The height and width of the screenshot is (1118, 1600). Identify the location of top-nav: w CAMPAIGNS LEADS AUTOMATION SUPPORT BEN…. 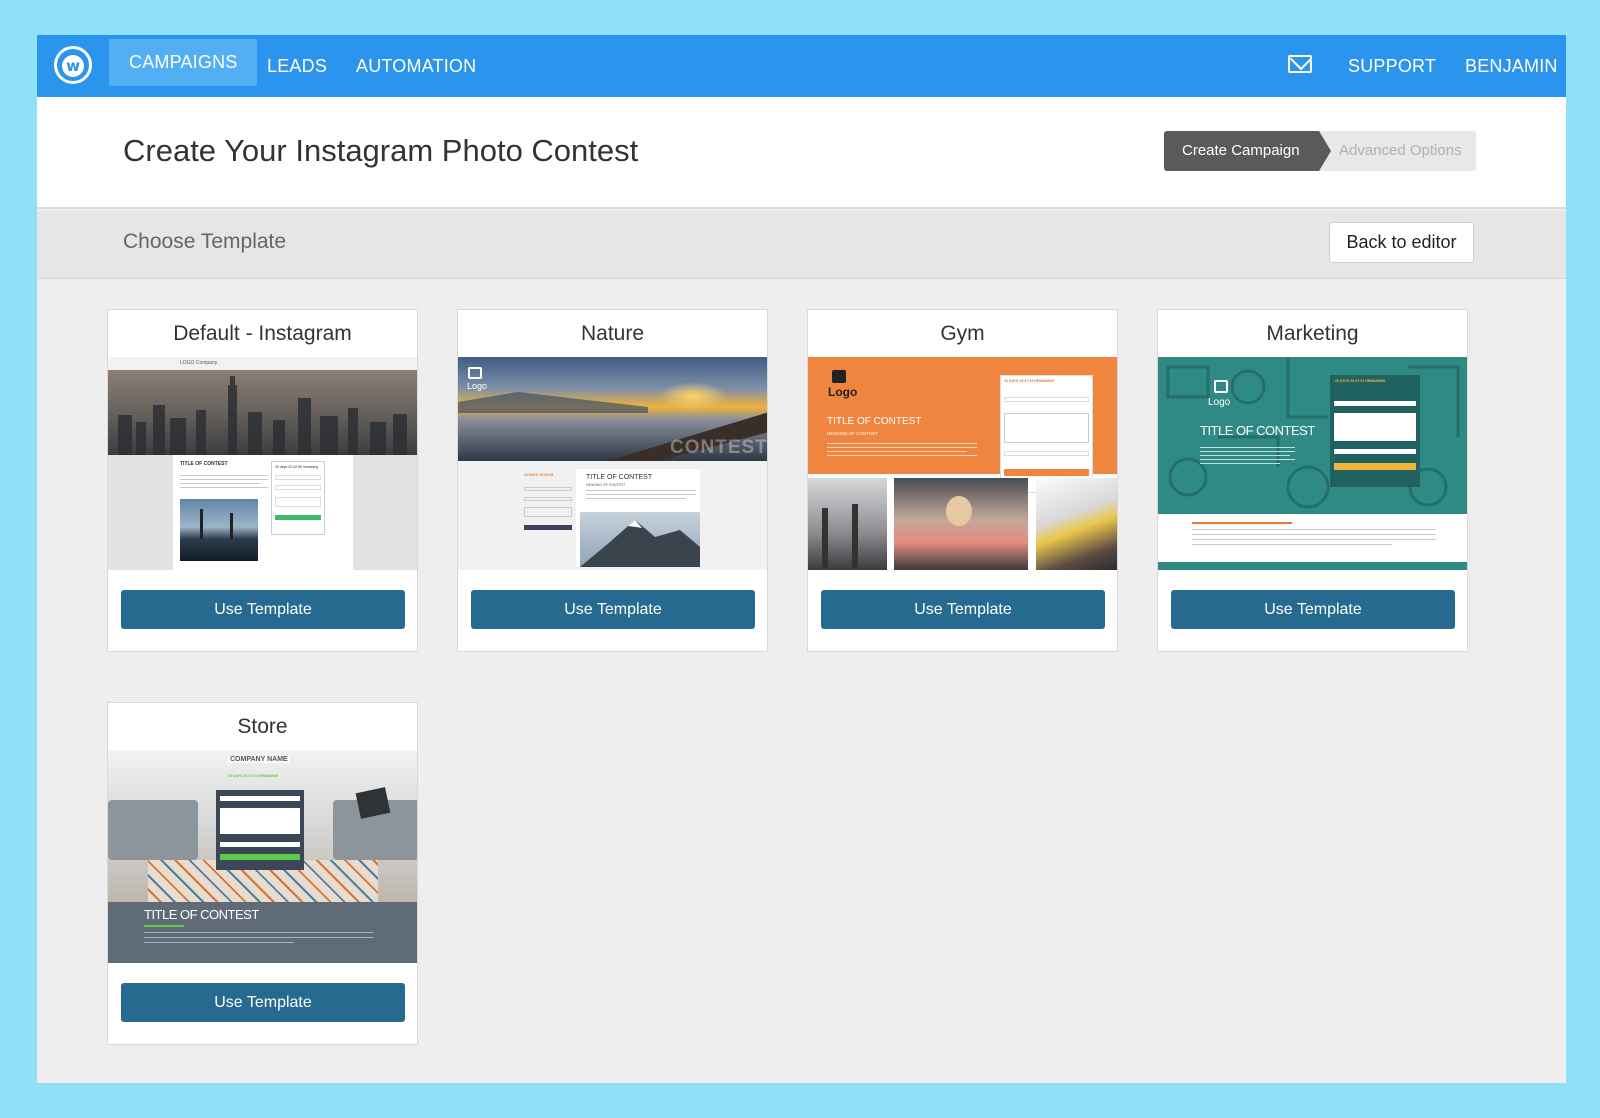
(801, 66).